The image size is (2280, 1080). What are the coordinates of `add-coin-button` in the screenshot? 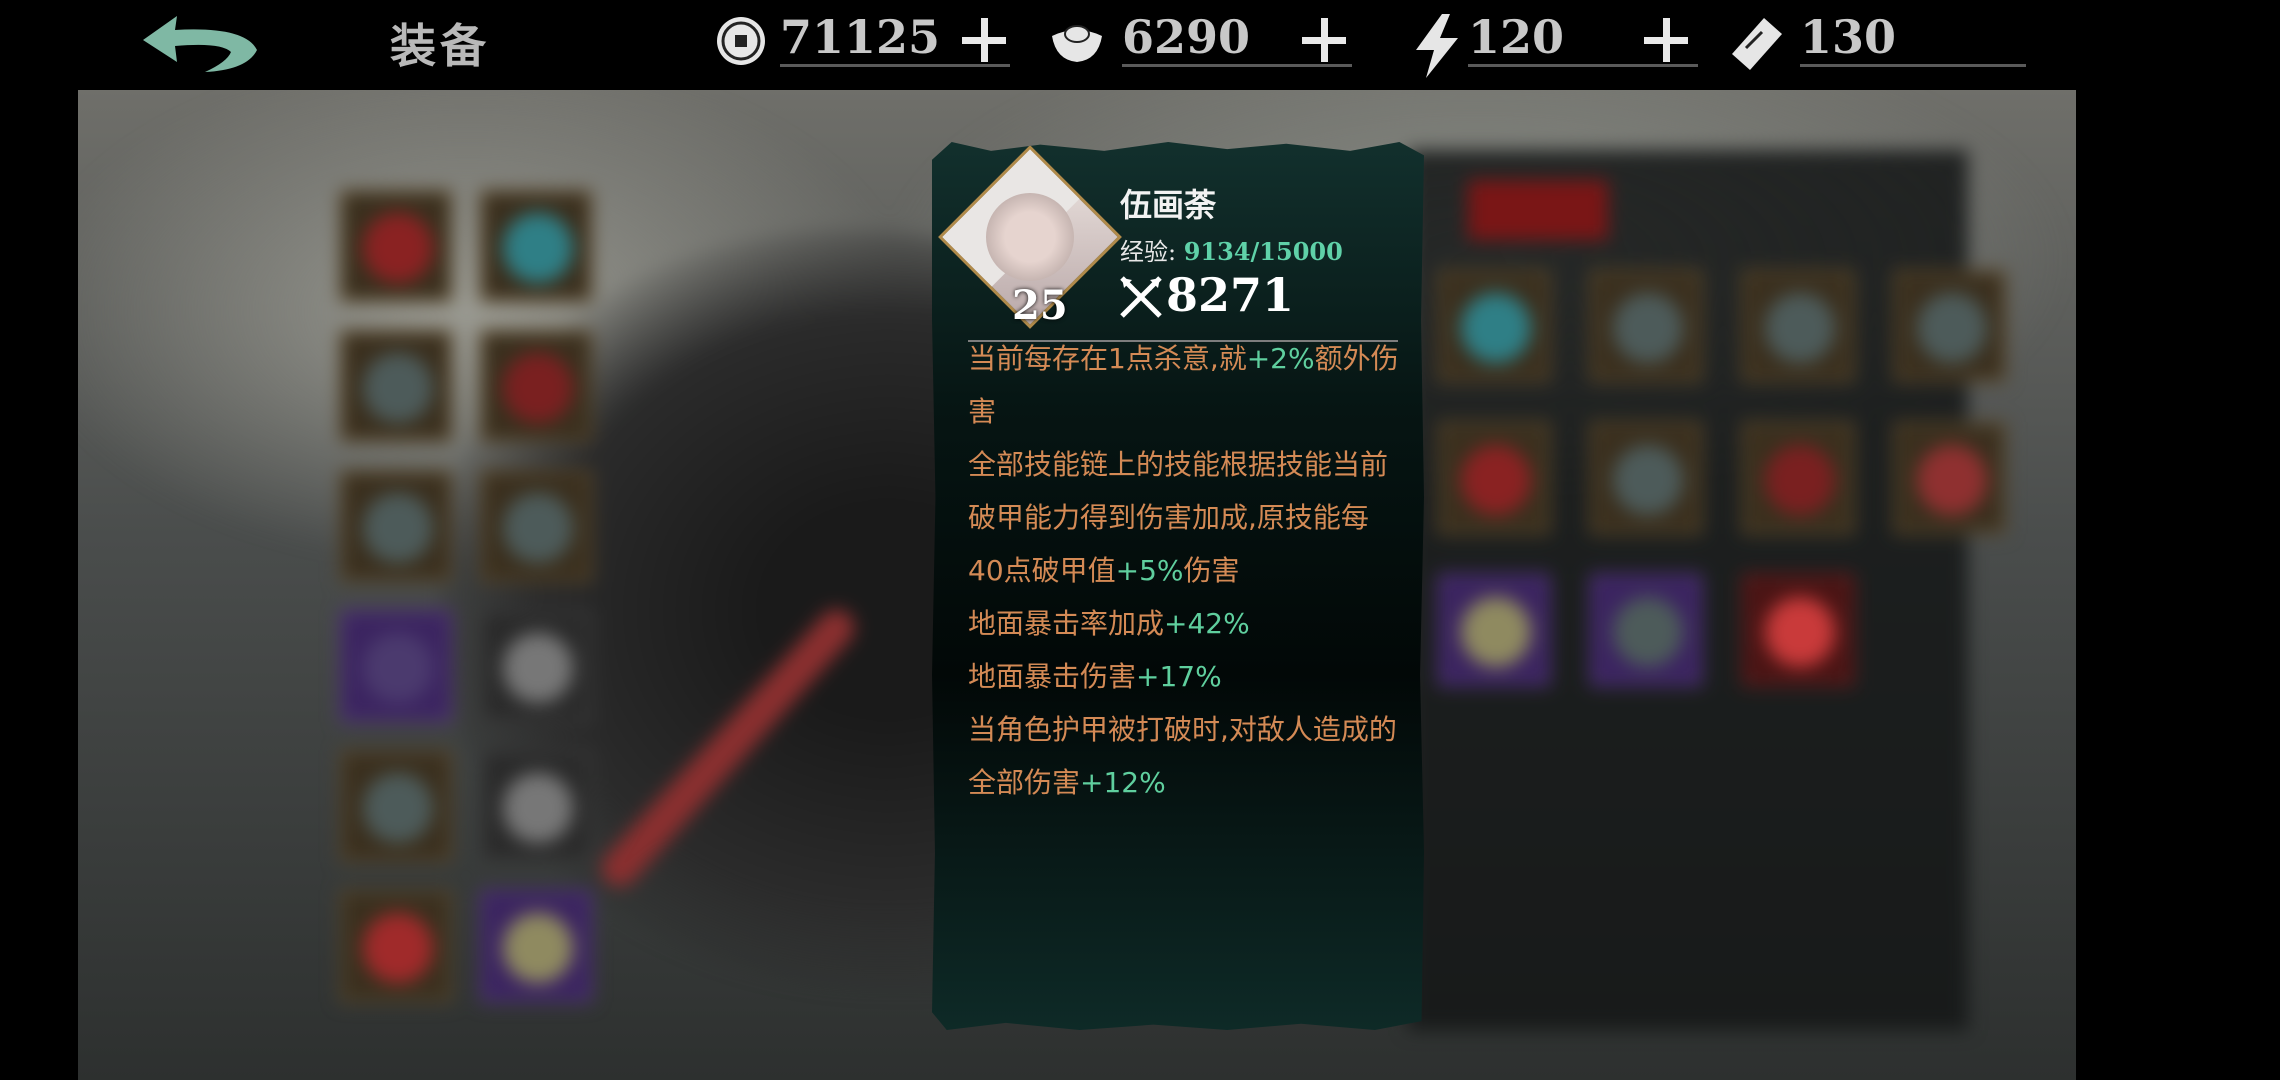 It's located at (984, 40).